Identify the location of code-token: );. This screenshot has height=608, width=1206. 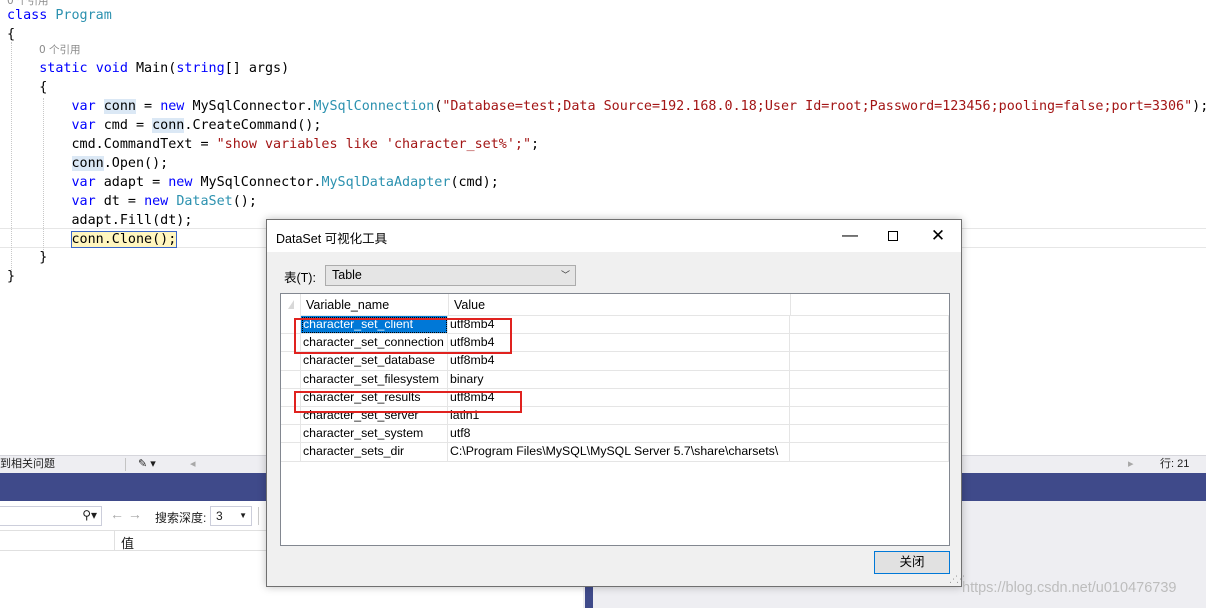
(1199, 106).